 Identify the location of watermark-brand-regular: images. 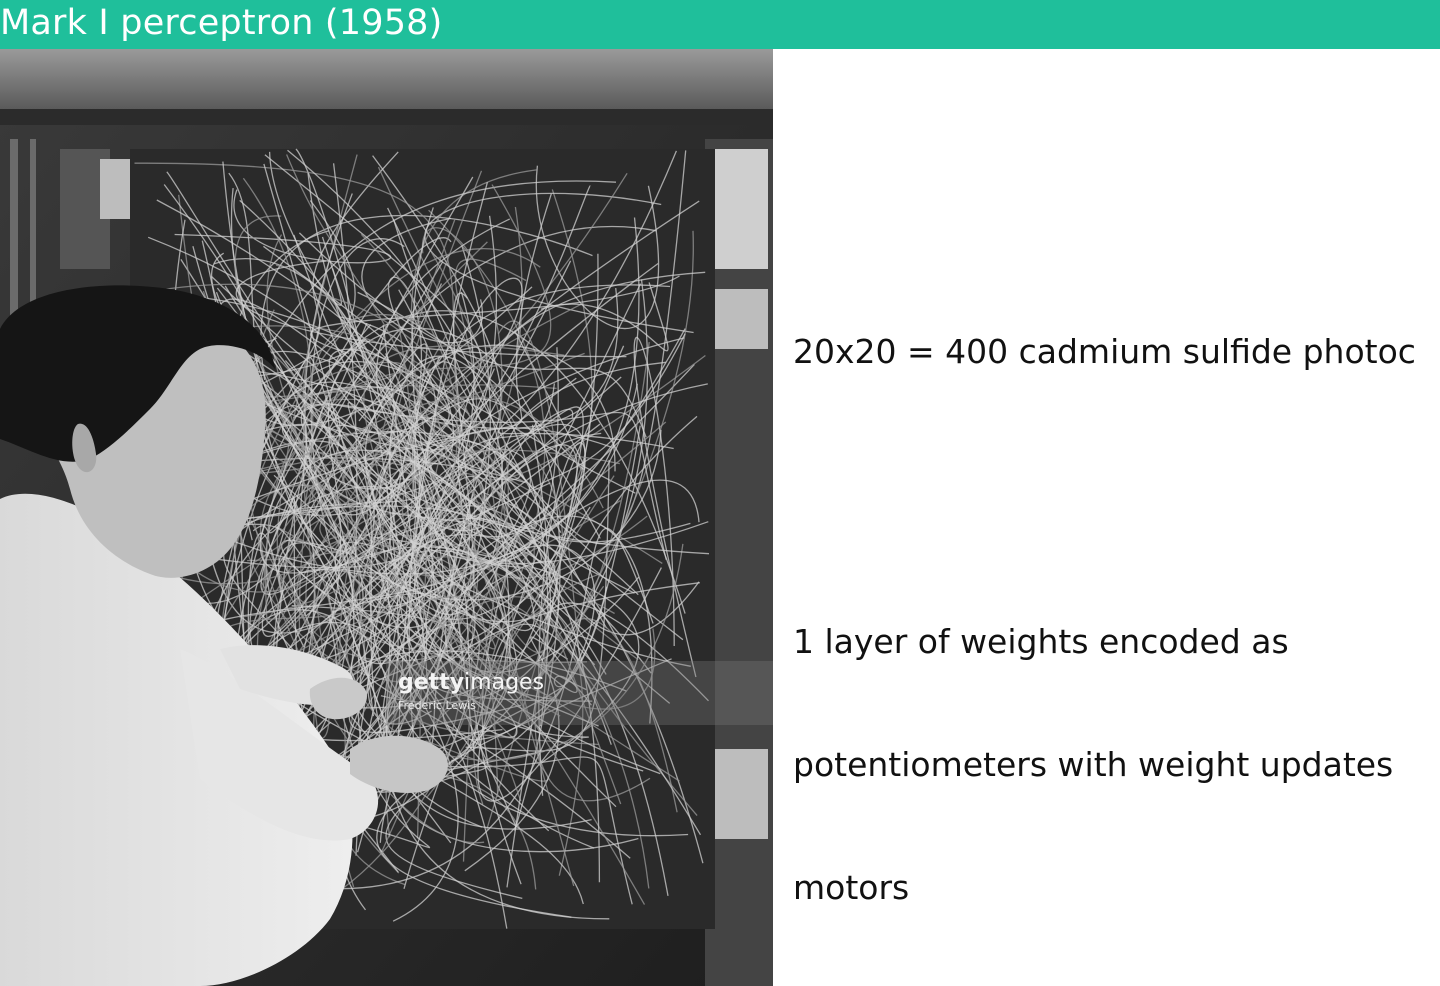
(504, 682).